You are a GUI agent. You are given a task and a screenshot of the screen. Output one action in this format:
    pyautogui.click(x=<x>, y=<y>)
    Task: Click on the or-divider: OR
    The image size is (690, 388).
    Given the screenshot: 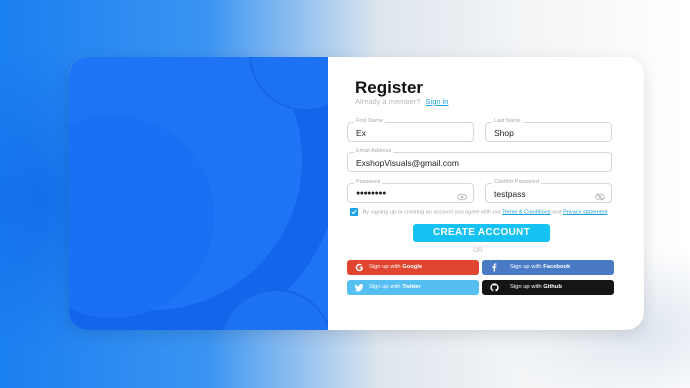 What is the action you would take?
    pyautogui.click(x=478, y=250)
    